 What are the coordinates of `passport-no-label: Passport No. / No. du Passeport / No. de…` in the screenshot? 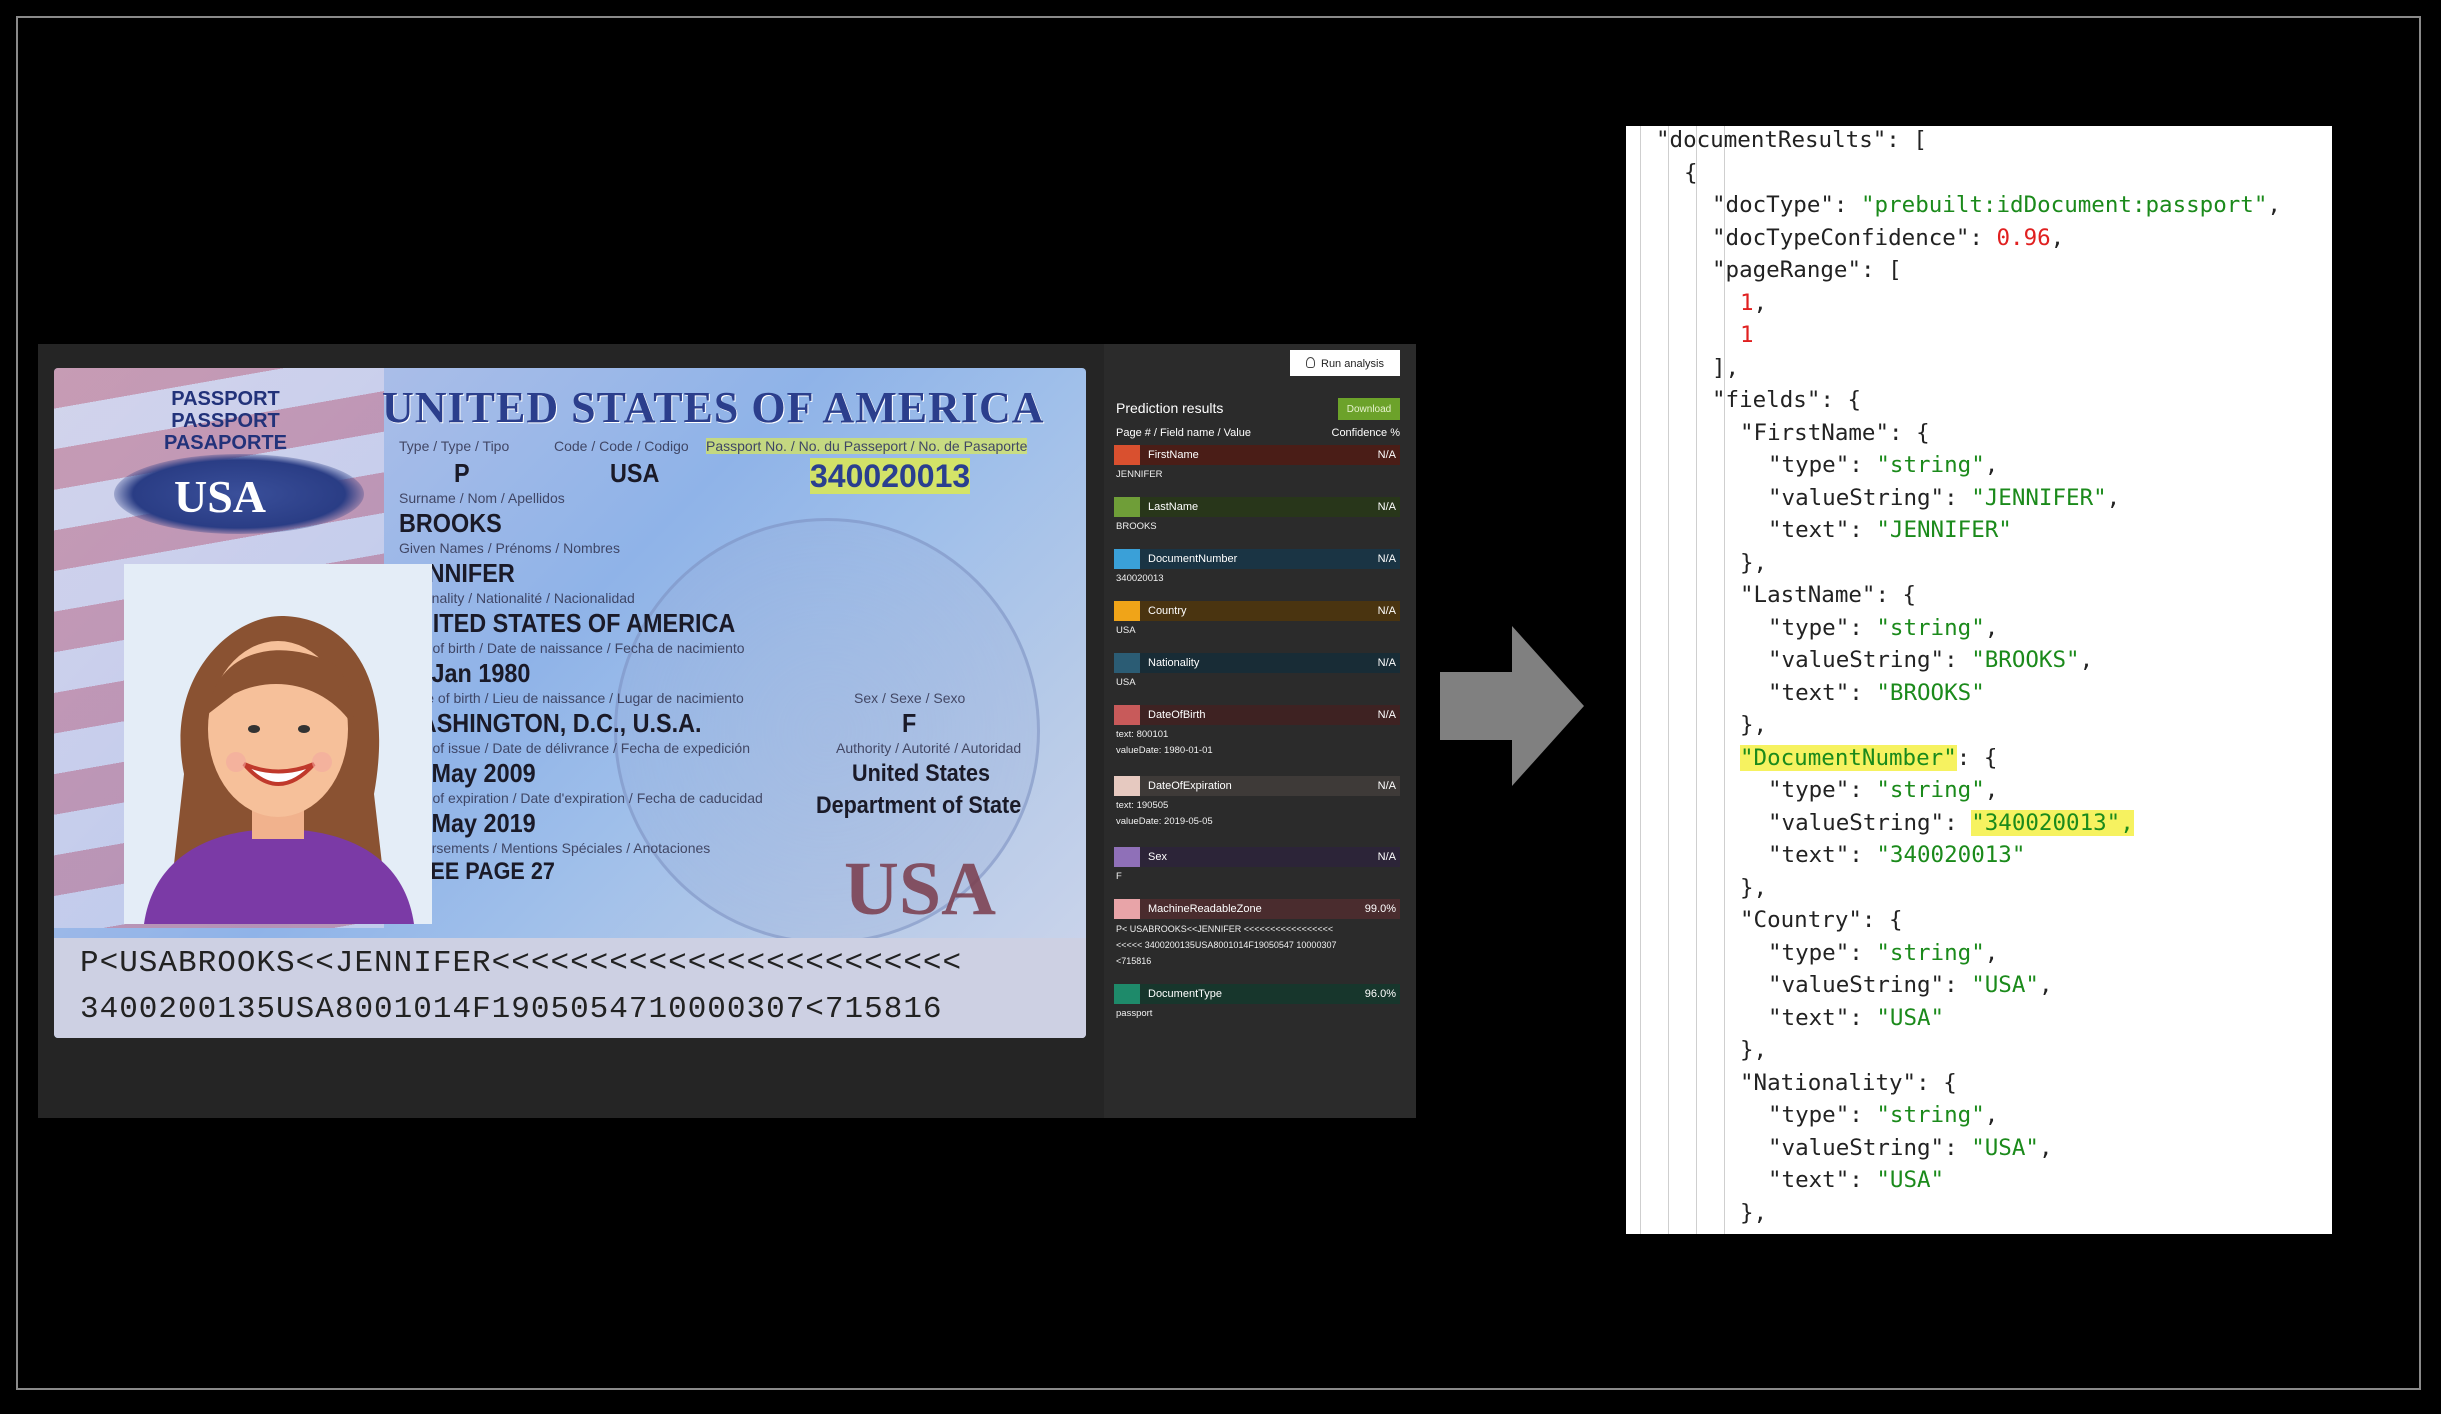 It's located at (867, 446).